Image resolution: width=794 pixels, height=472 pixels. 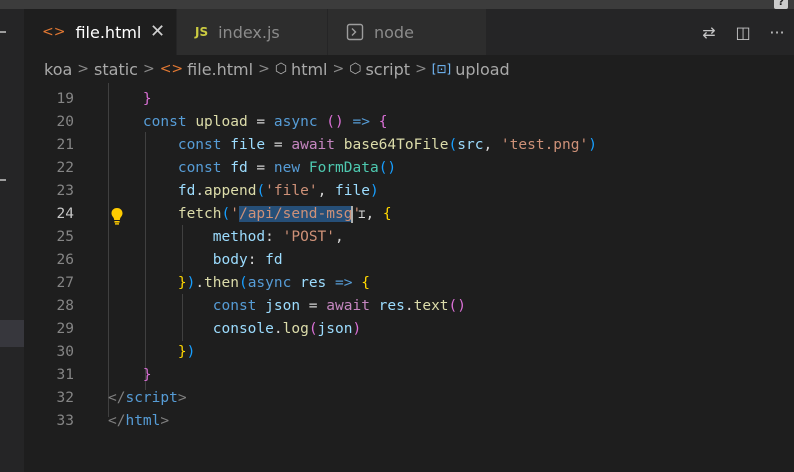 I want to click on code-line: 25 method: 'POST',, so click(x=409, y=237).